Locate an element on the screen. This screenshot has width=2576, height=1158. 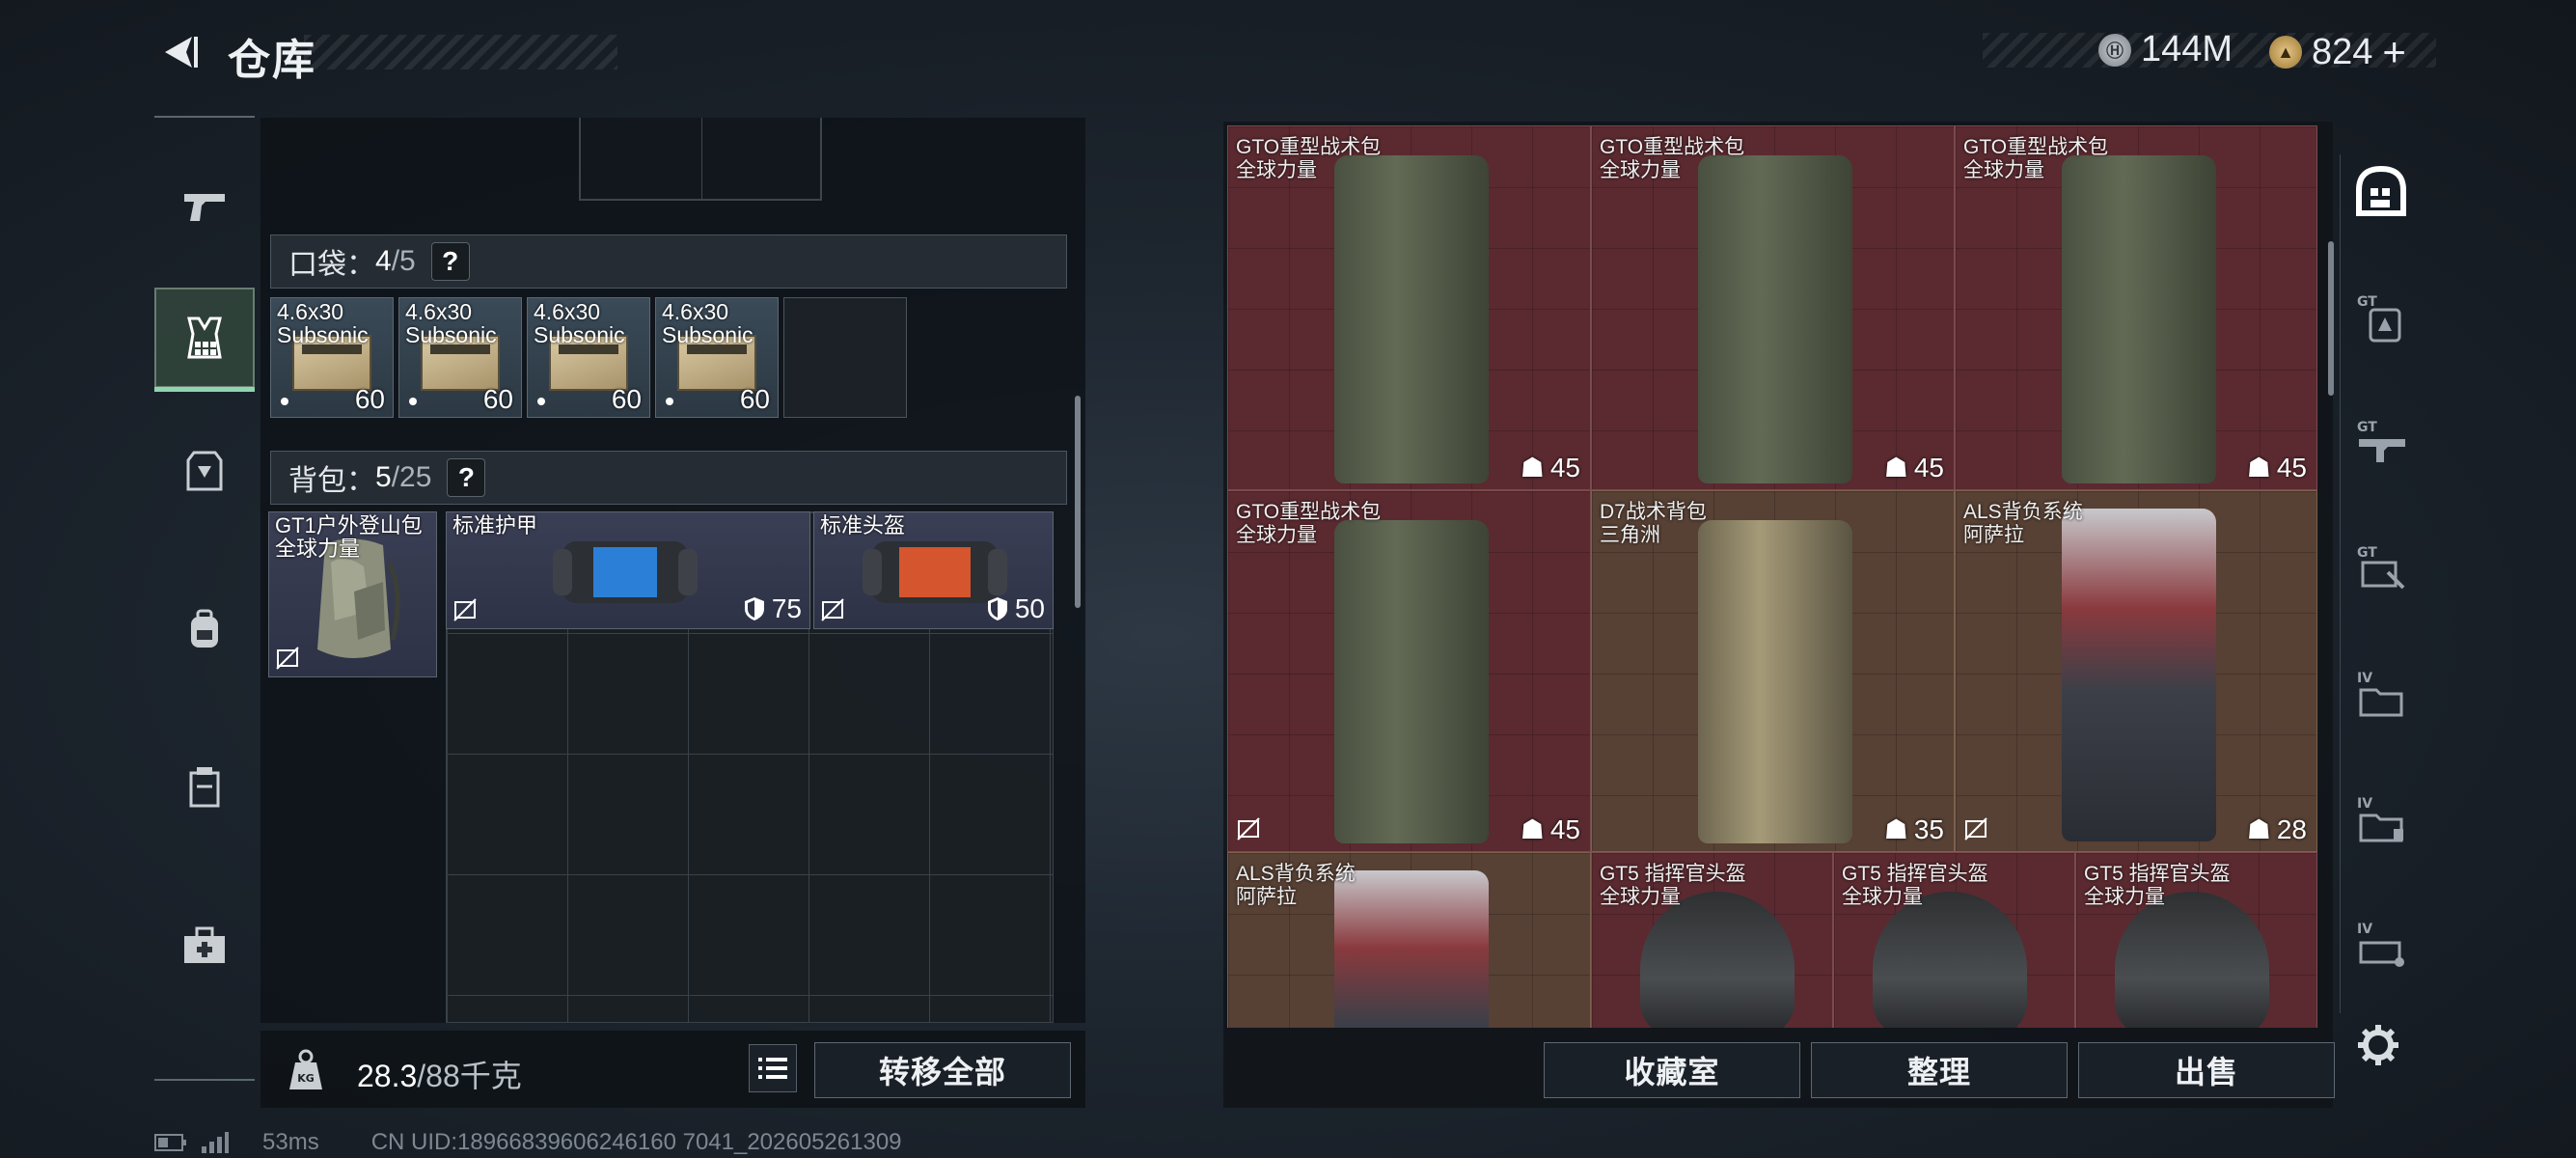
armor-icon is located at coordinates (204, 471).